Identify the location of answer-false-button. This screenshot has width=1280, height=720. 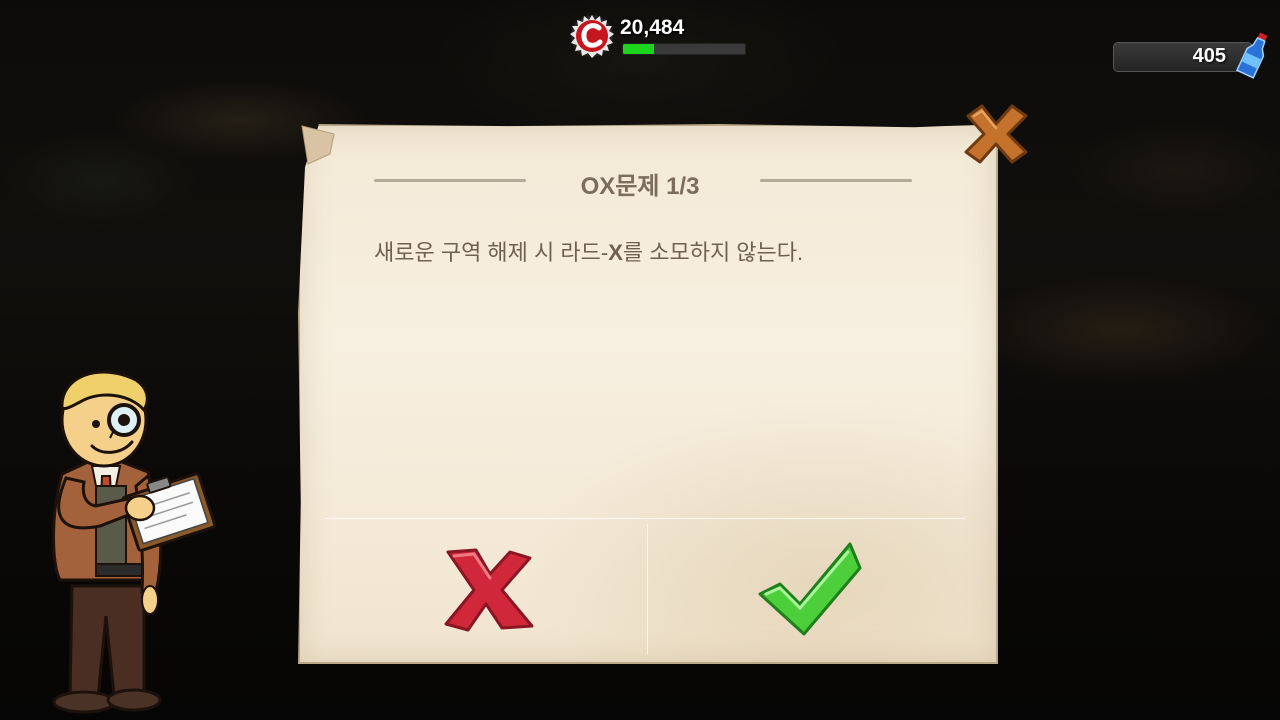
(474, 590).